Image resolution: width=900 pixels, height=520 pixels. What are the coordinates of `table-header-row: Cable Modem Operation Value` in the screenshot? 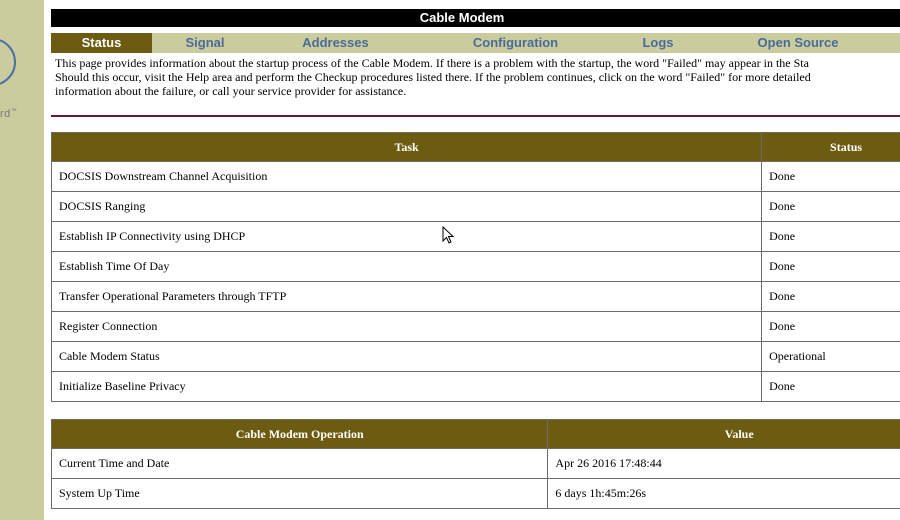 It's located at (475, 434).